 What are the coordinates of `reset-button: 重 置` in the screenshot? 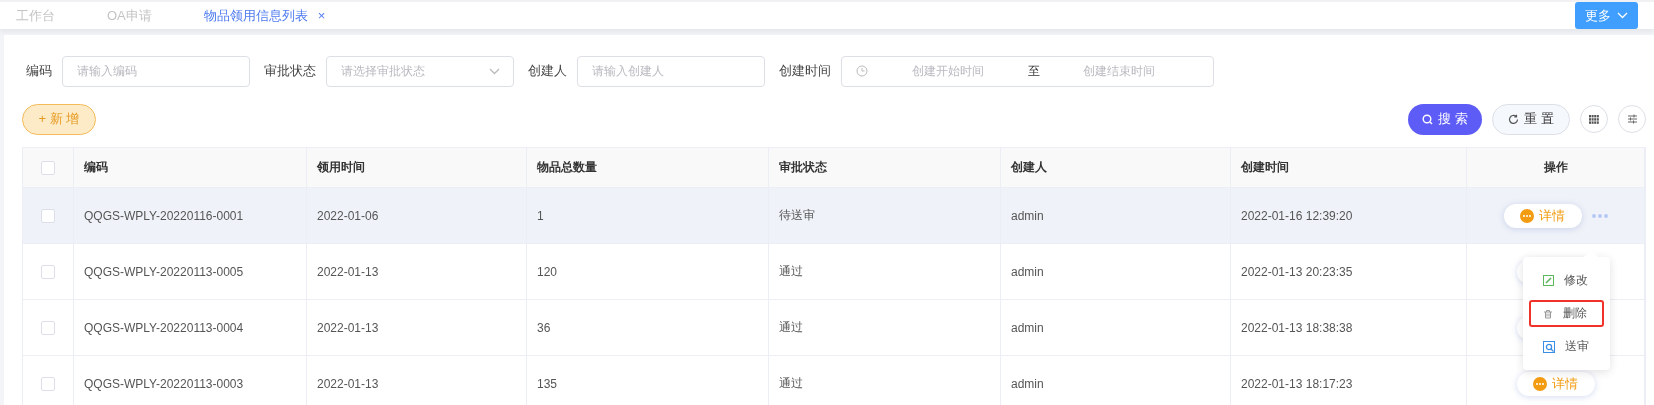 It's located at (1531, 119).